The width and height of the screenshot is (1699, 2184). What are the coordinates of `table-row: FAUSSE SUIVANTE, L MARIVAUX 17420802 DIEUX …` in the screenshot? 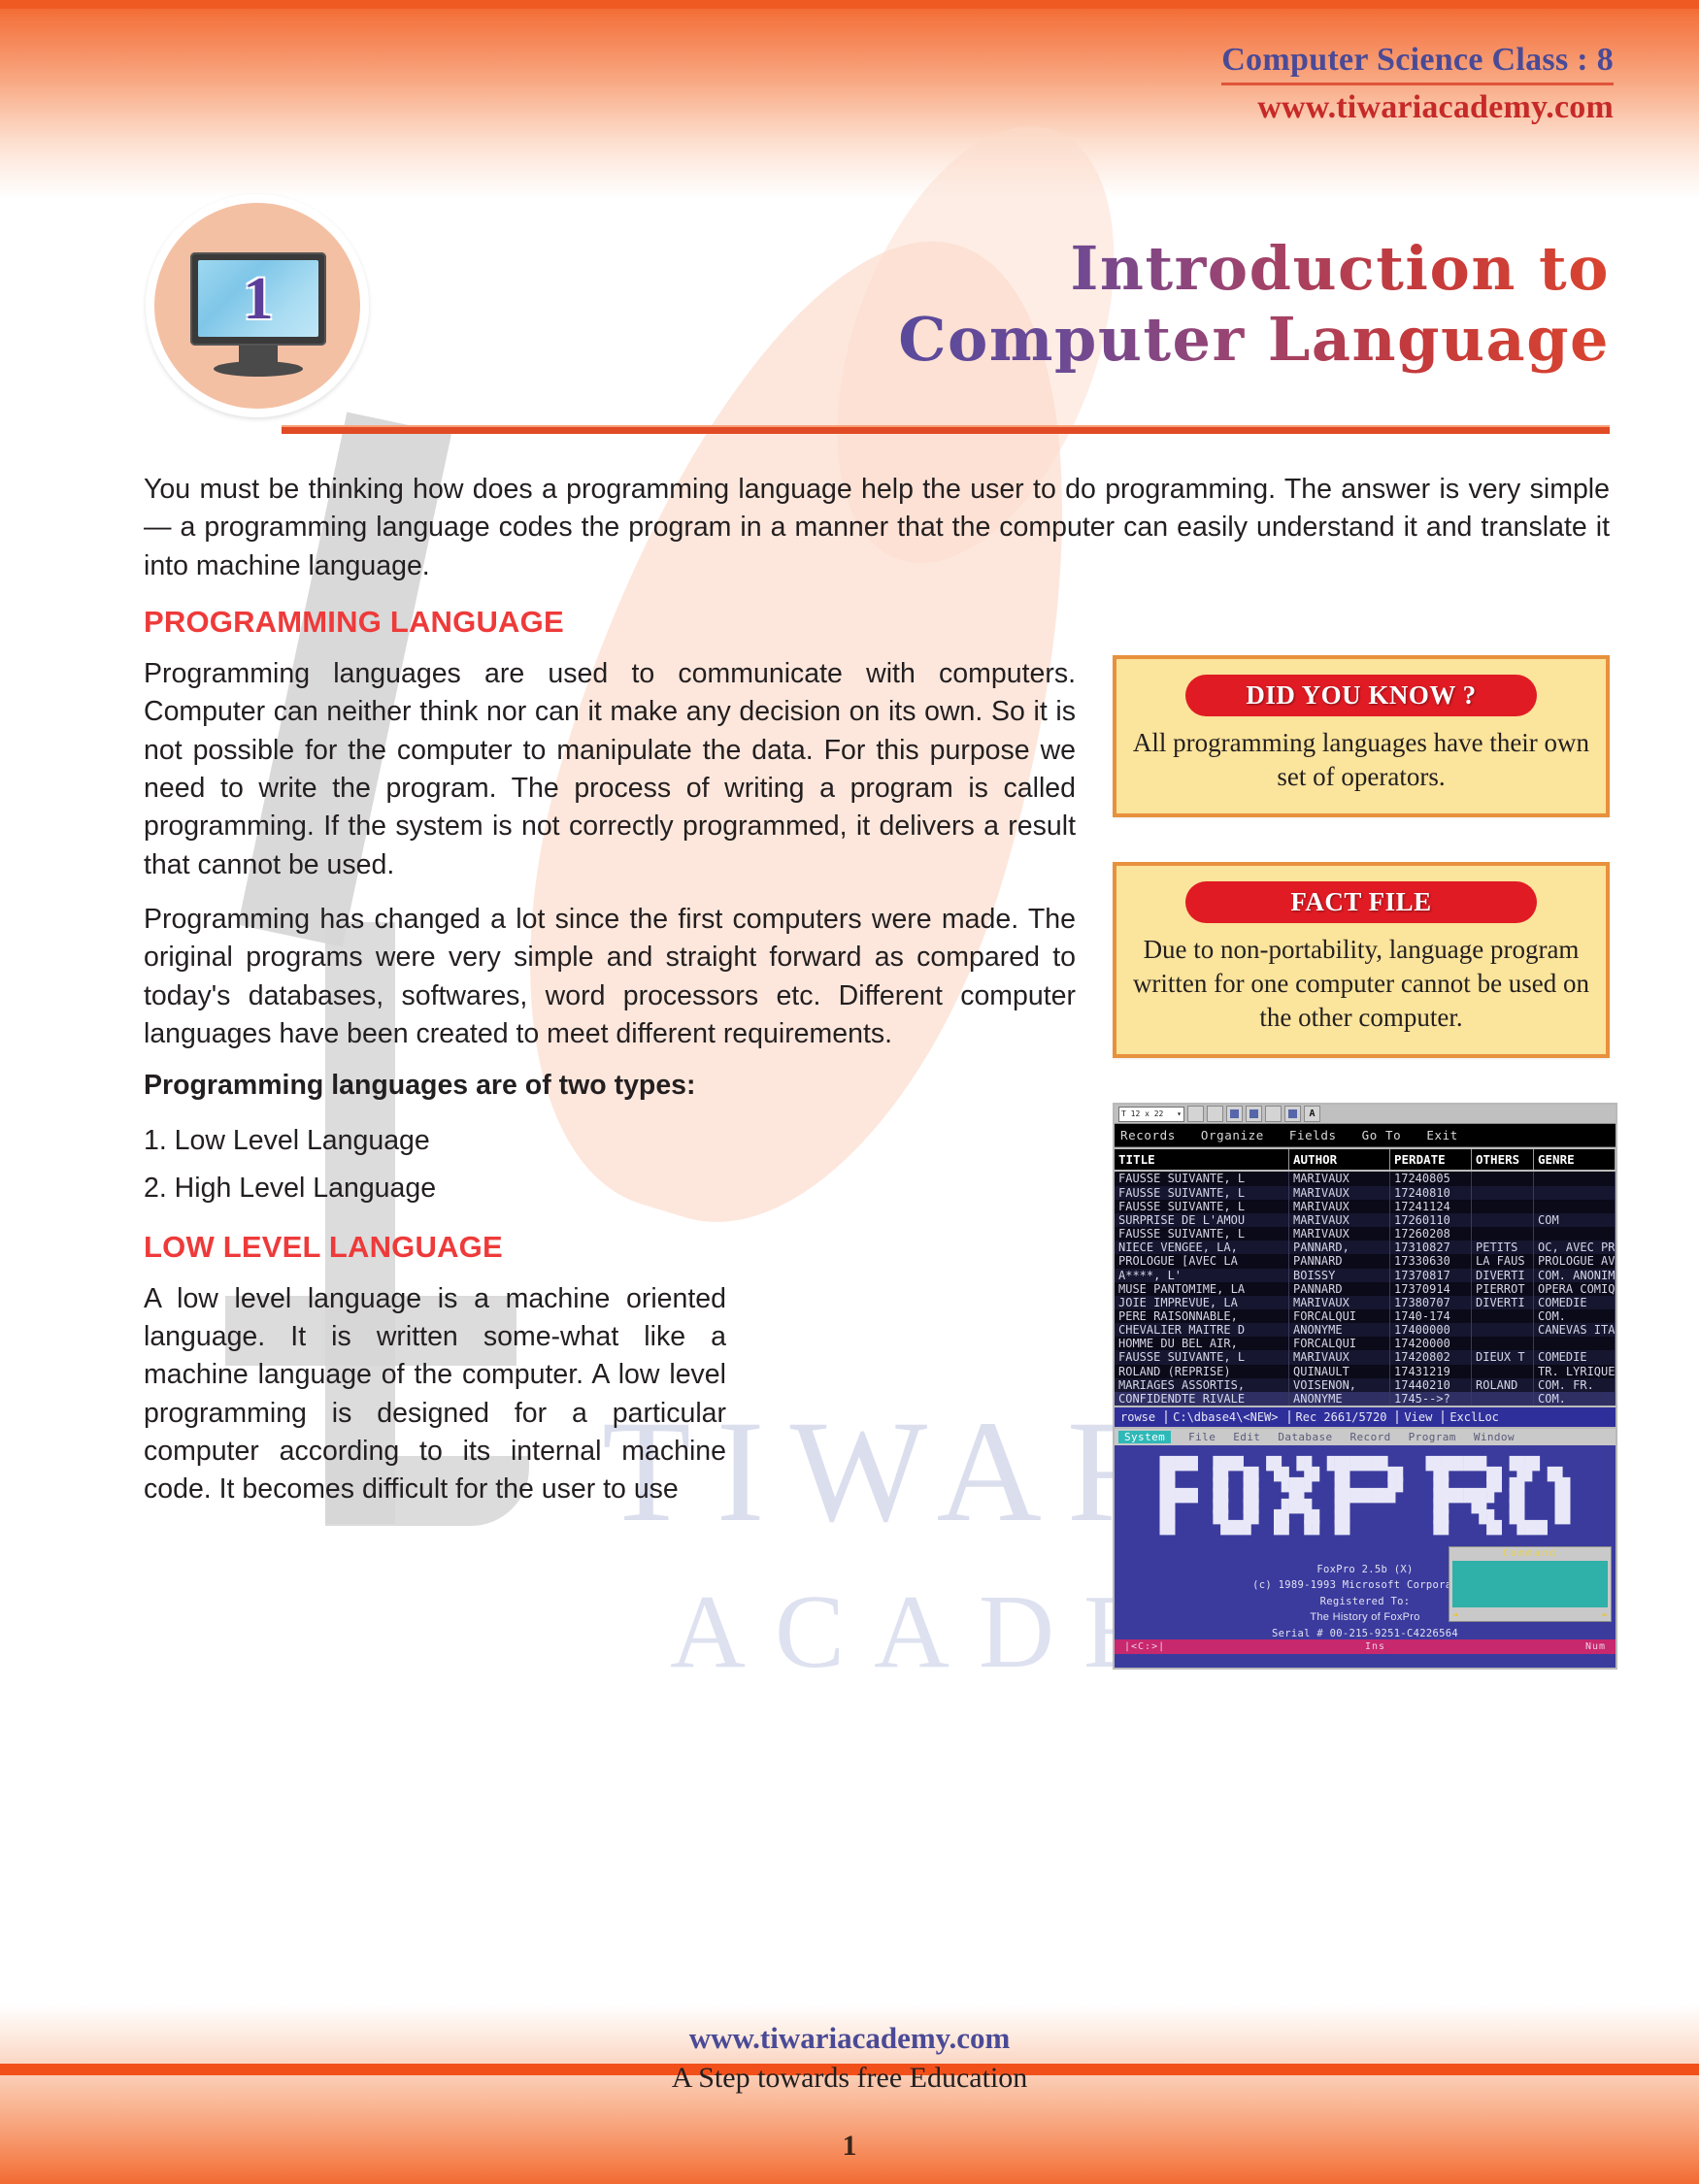 It's located at (1365, 1357).